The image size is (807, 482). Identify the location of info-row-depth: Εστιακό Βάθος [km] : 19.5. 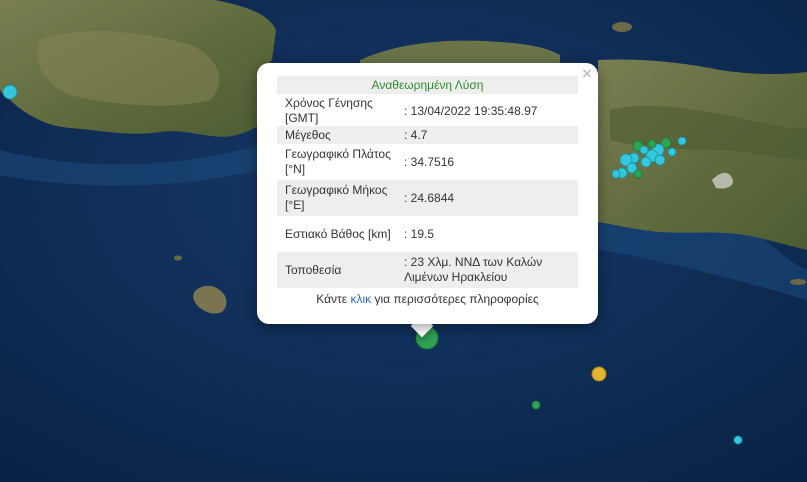
(427, 234).